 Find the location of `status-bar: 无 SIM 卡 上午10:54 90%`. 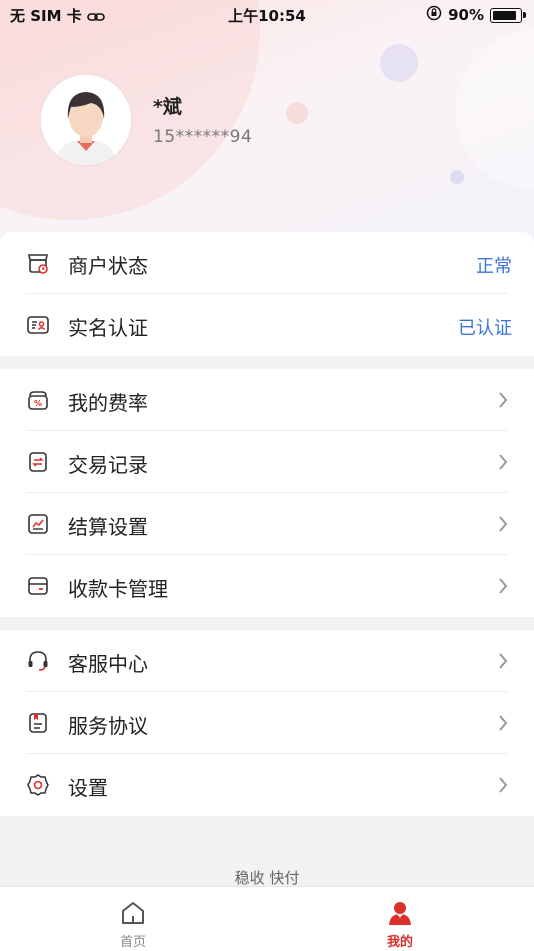

status-bar: 无 SIM 卡 上午10:54 90% is located at coordinates (267, 14).